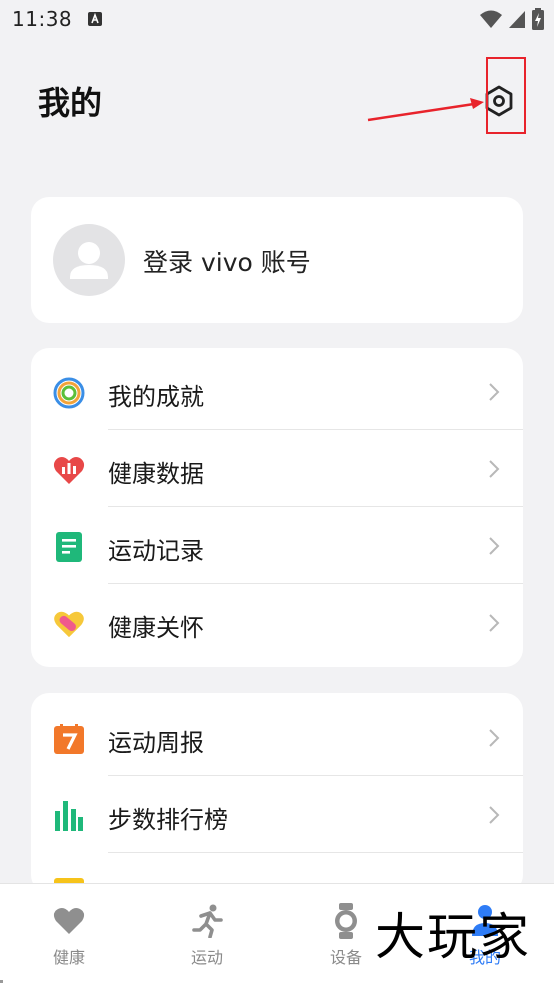  I want to click on person-placeholder-icon, so click(89, 260).